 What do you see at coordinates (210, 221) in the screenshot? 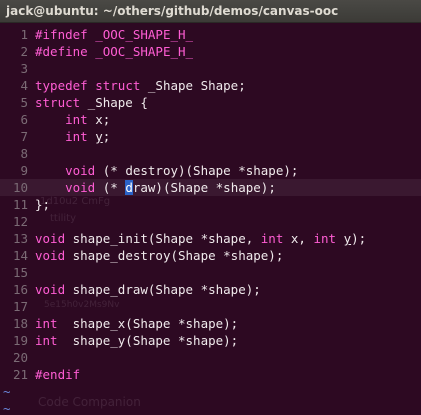
I see `code-line: 12` at bounding box center [210, 221].